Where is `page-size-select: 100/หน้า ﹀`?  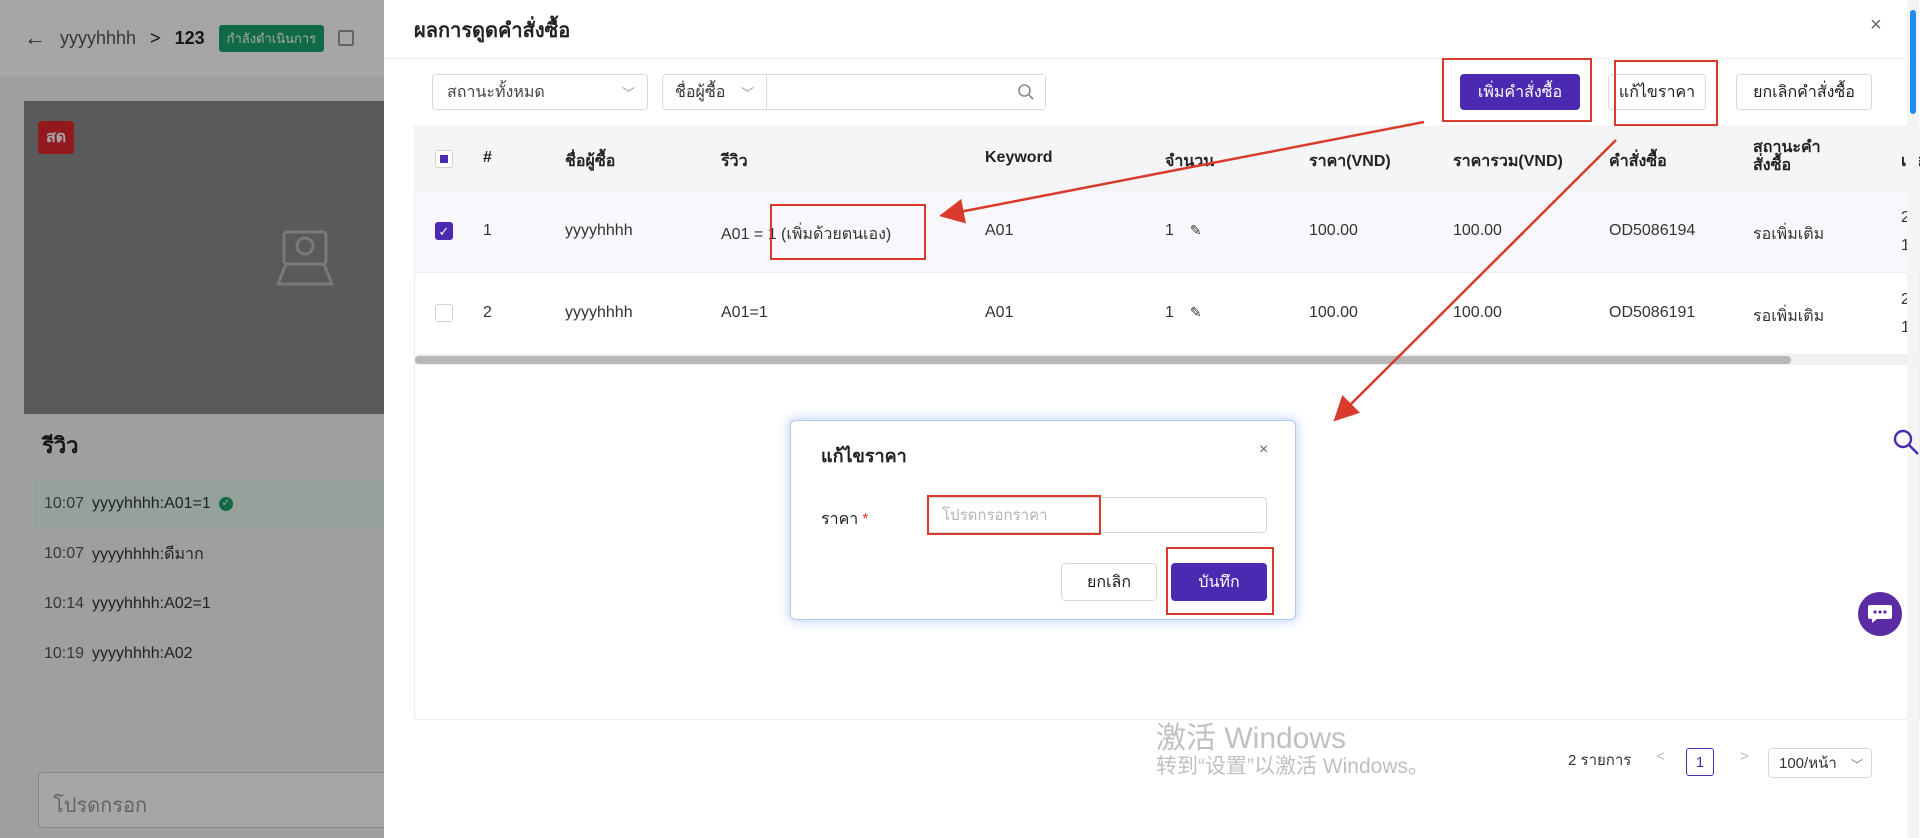 page-size-select: 100/หน้า ﹀ is located at coordinates (1820, 763).